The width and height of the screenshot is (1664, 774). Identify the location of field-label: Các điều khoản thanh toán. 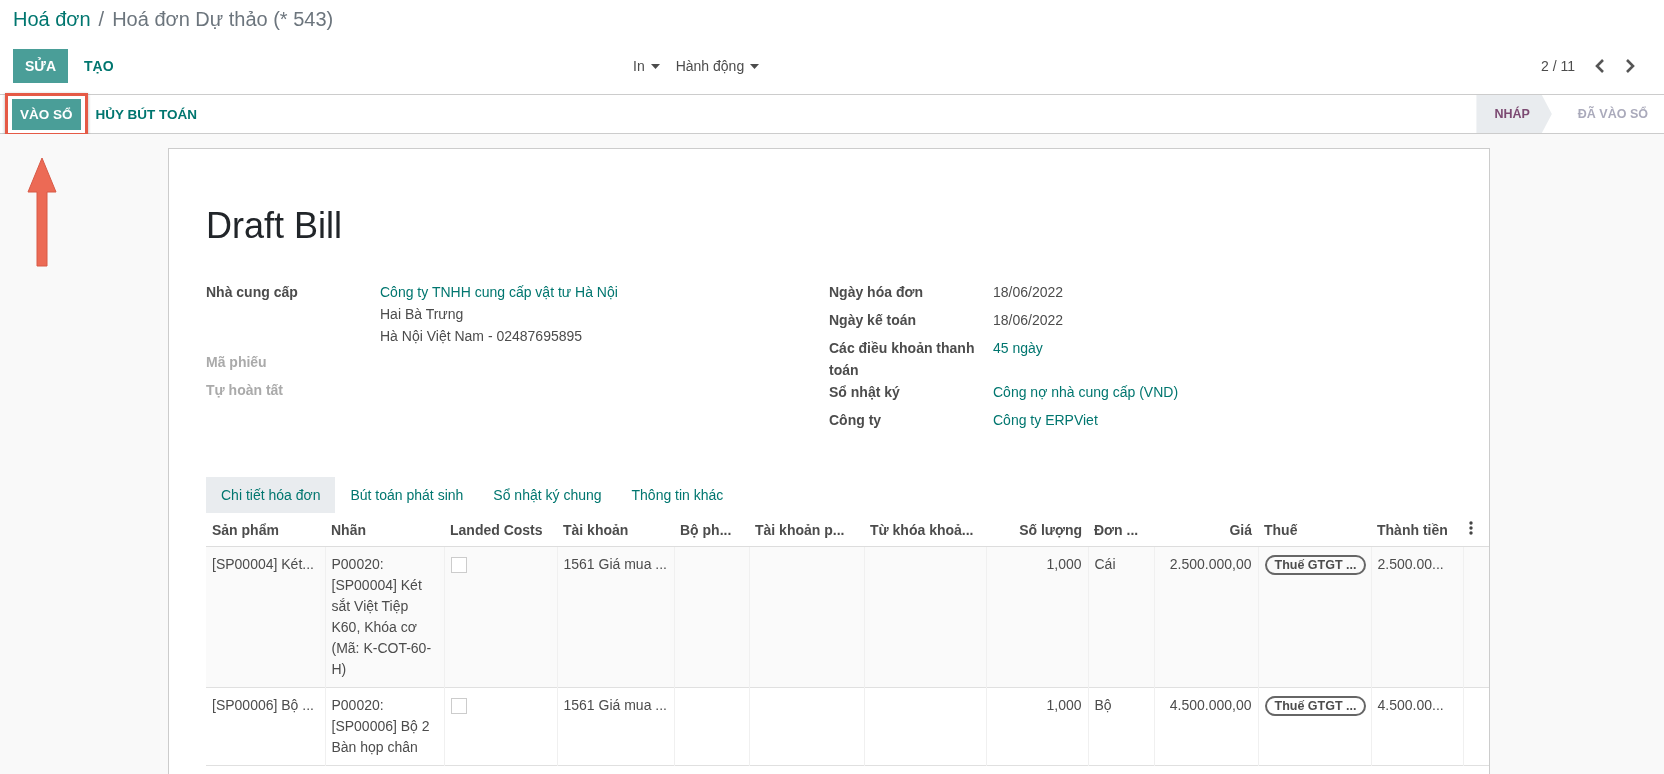
(902, 359).